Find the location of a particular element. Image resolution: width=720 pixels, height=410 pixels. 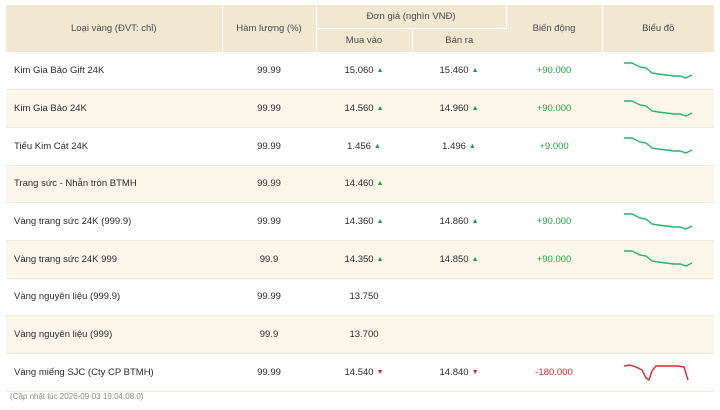

table-row: Vàng nguyên liệu (999.9) 99.99 13.750 is located at coordinates (360, 297).